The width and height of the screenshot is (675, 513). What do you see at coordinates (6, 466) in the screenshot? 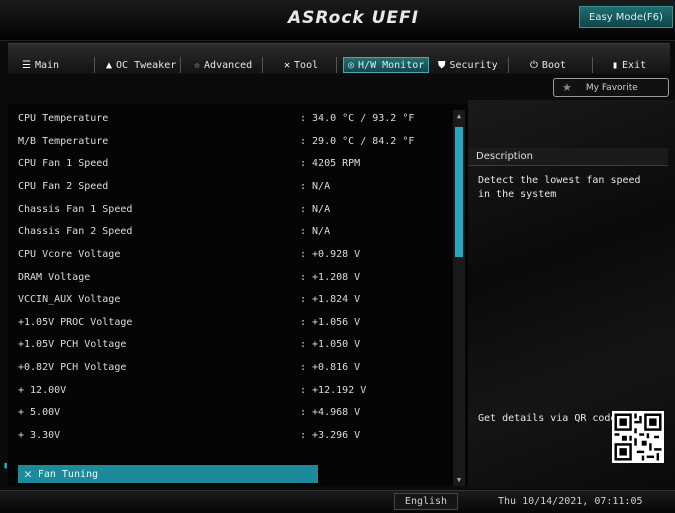
I see `selection-marker-icon: ▮` at bounding box center [6, 466].